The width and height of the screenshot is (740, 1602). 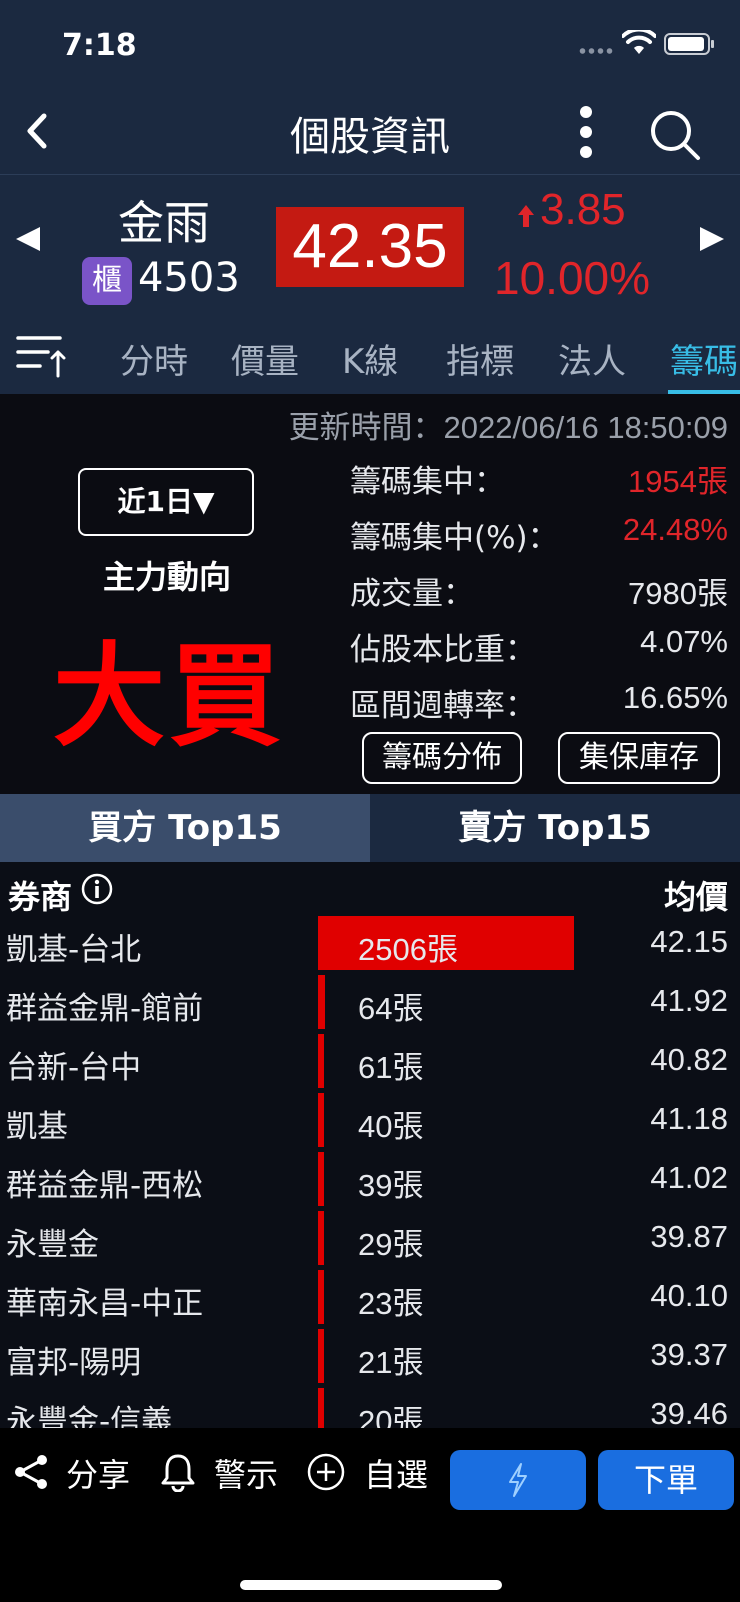 I want to click on tab-intraday: 分時, so click(x=154, y=358).